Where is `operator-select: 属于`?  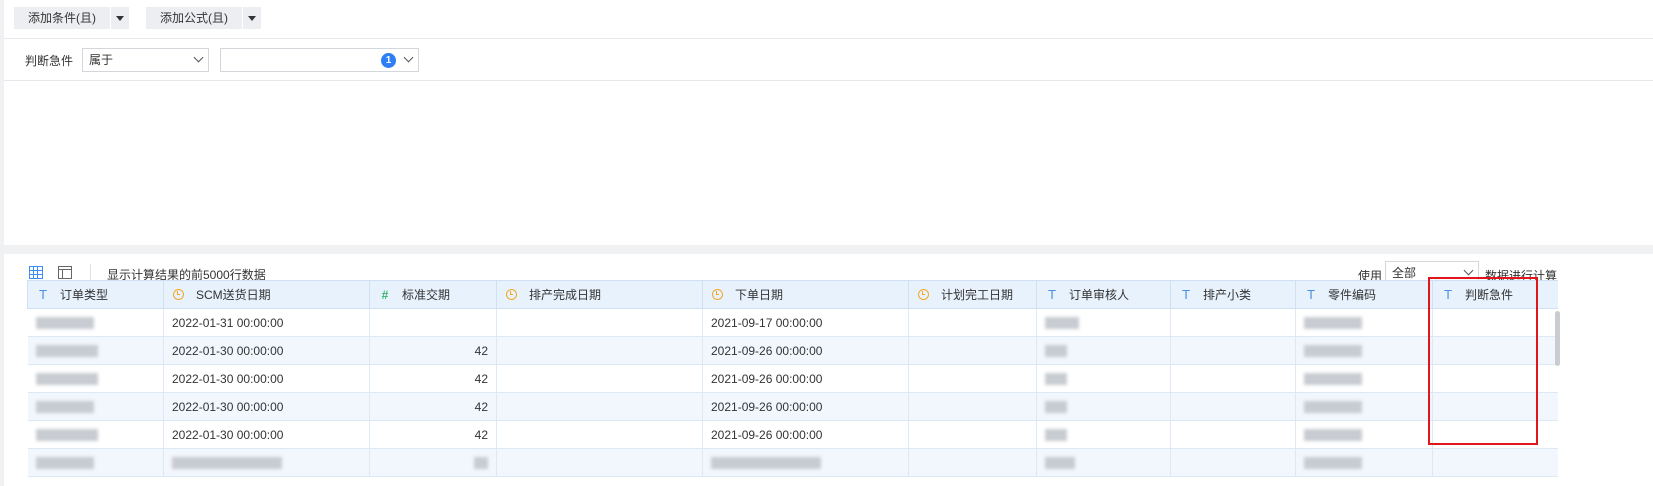
operator-select: 属于 is located at coordinates (146, 60).